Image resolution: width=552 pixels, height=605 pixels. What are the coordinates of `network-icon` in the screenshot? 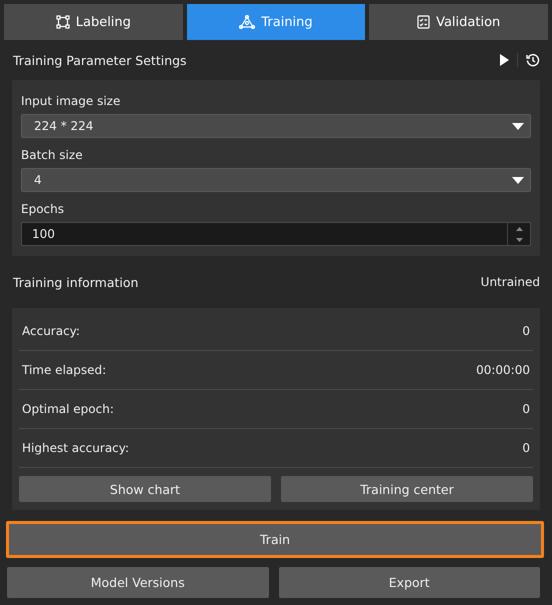 It's located at (247, 22).